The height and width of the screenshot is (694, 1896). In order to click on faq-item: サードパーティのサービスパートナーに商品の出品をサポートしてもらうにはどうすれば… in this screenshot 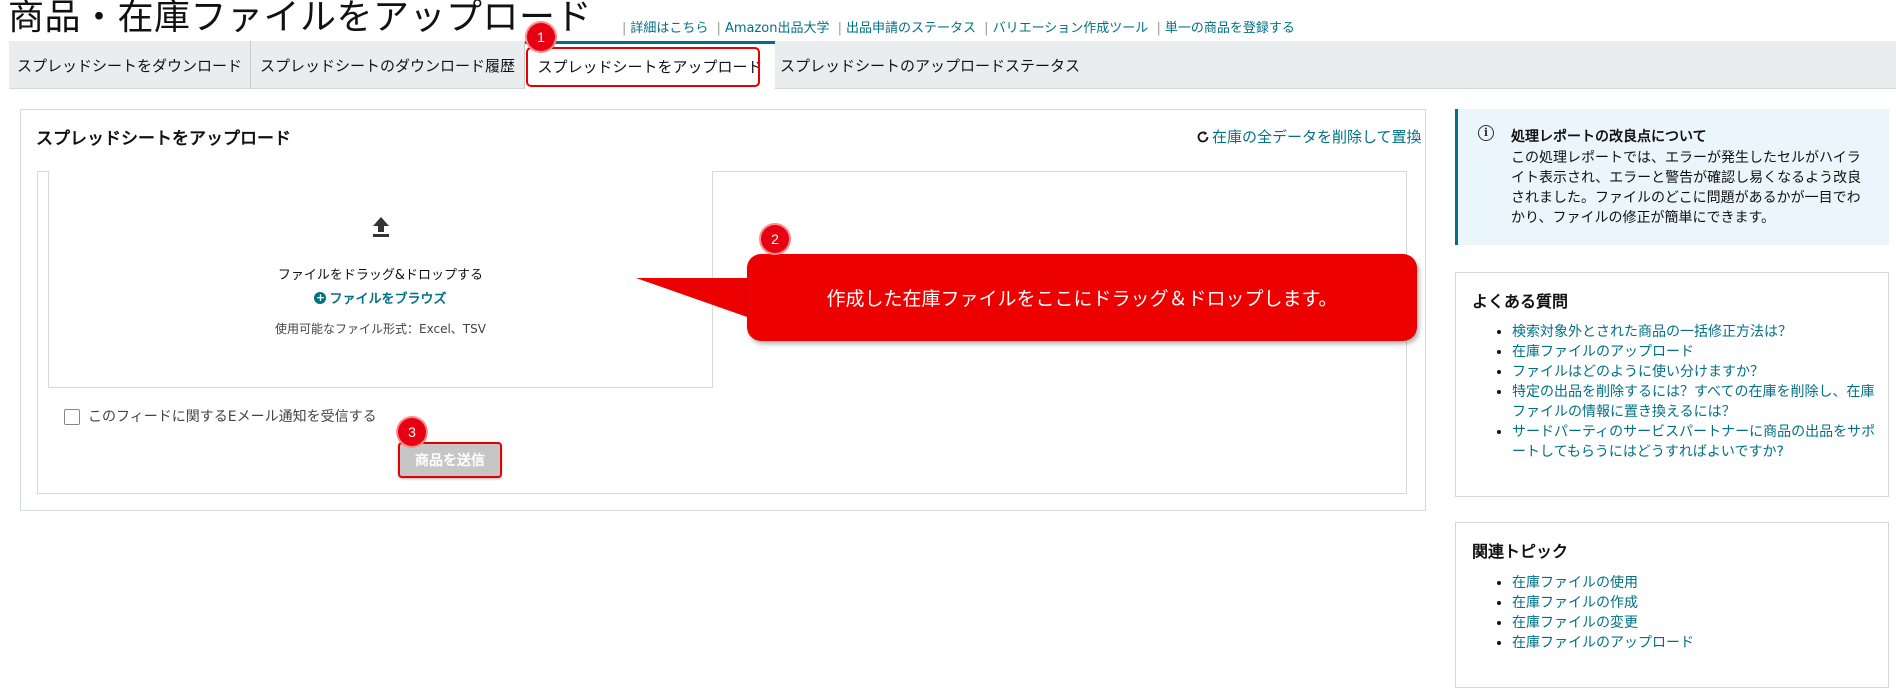, I will do `click(1694, 442)`.